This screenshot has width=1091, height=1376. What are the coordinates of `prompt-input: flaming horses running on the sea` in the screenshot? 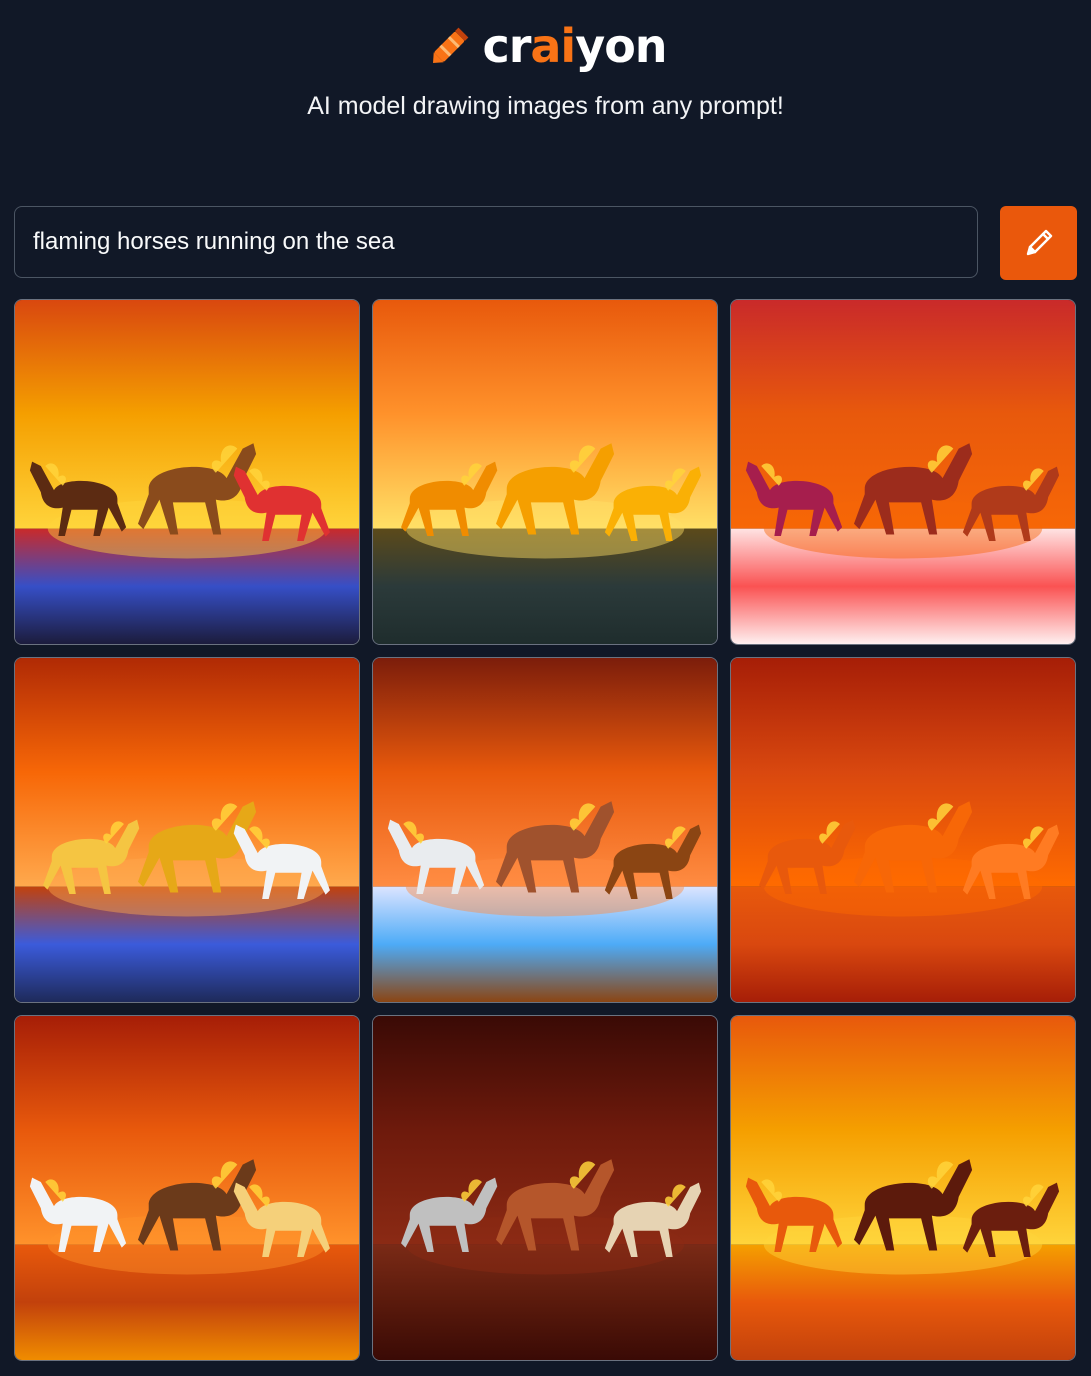 It's located at (496, 242).